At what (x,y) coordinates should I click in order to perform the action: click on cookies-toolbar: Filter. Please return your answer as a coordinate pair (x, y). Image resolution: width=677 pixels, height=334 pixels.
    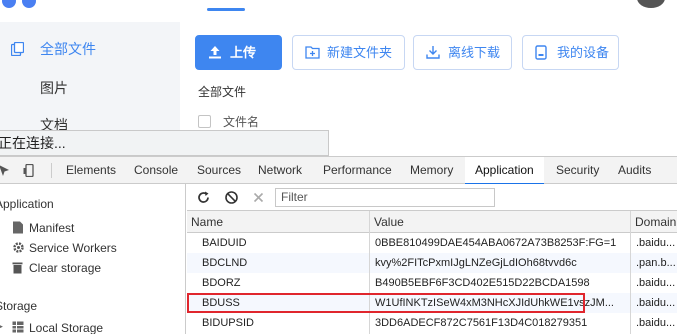
    Looking at the image, I should click on (432, 197).